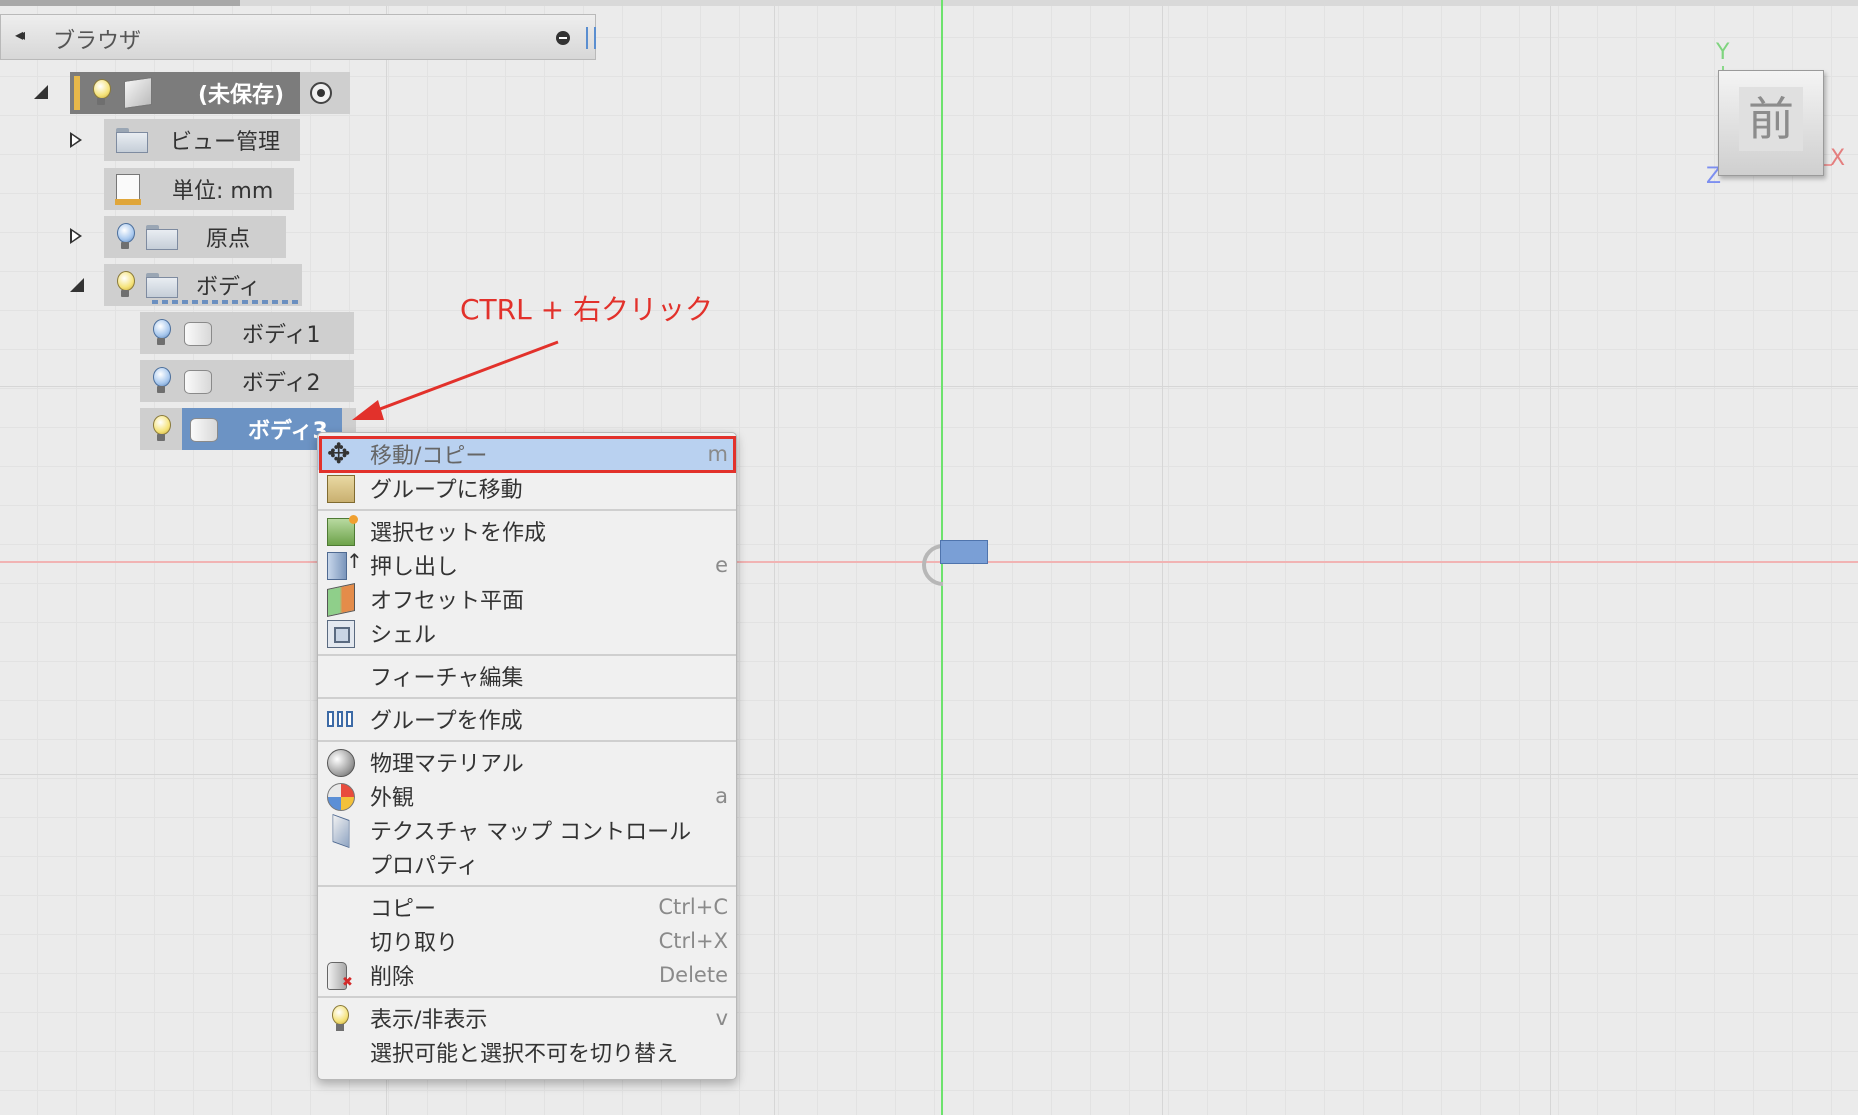 The height and width of the screenshot is (1115, 1858). I want to click on texture-map-icon, so click(341, 831).